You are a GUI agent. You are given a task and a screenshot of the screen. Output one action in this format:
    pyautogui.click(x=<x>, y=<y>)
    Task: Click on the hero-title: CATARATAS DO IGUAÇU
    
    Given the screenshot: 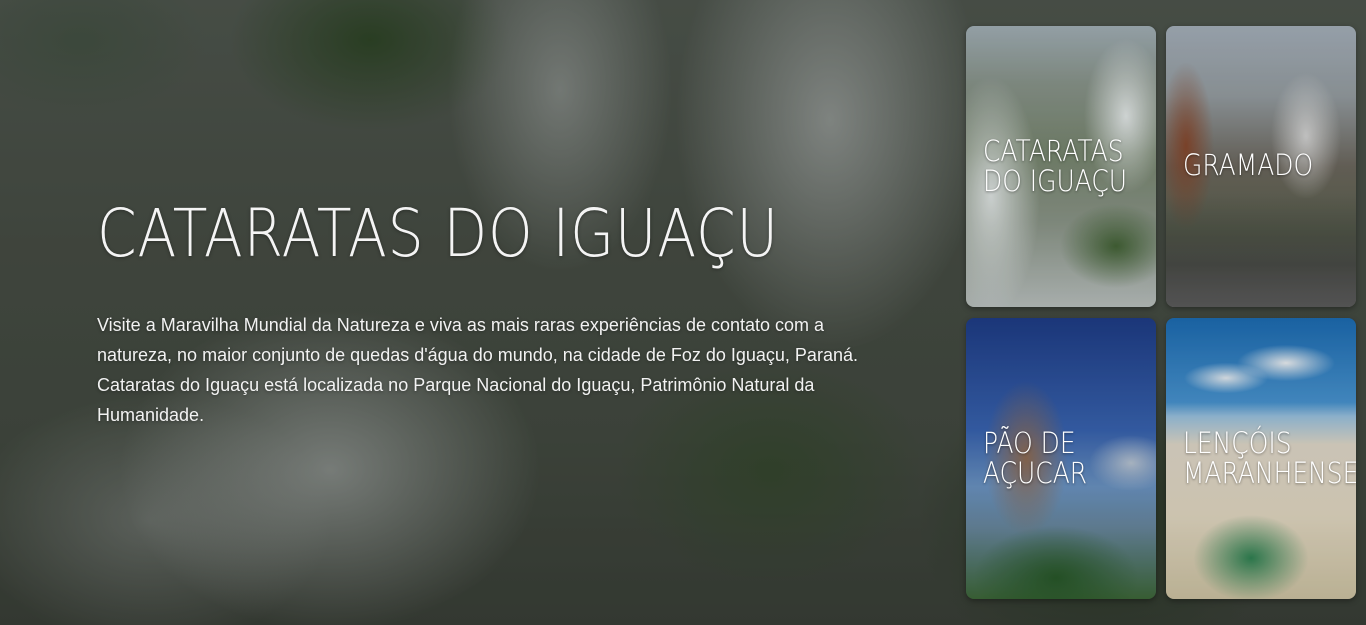 What is the action you would take?
    pyautogui.click(x=438, y=233)
    